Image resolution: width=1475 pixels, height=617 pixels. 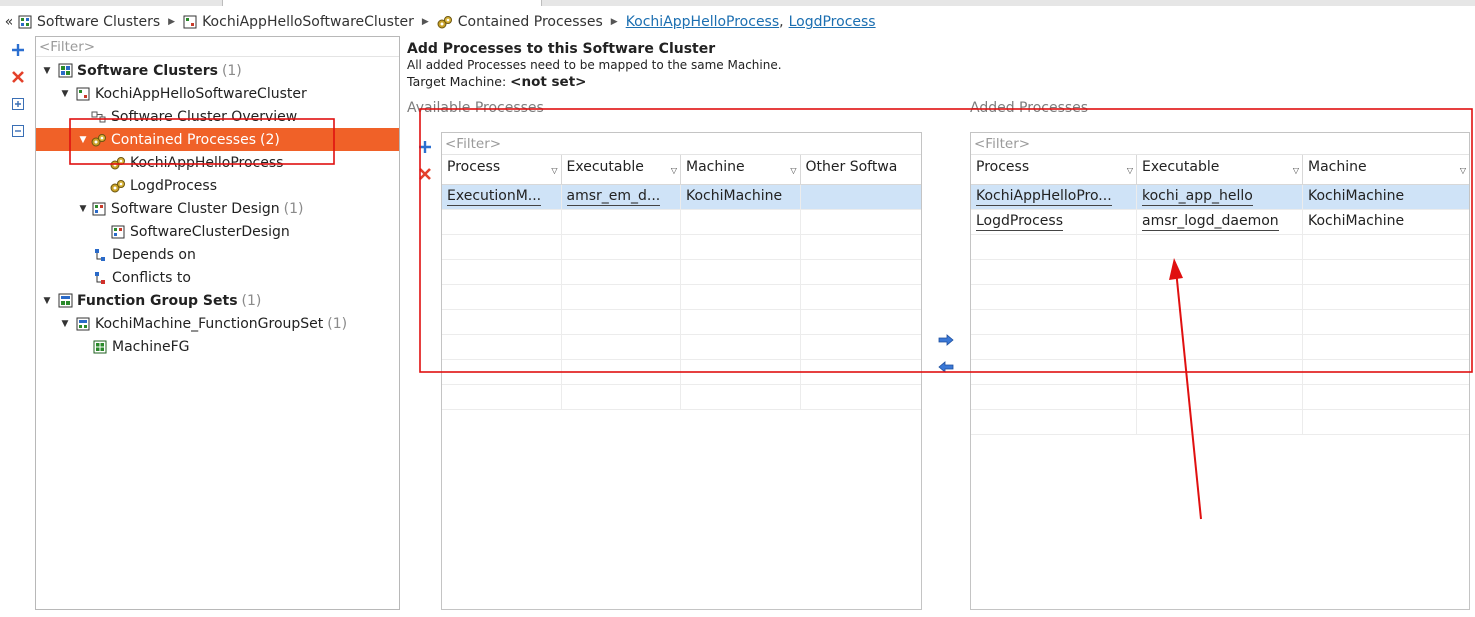 I want to click on column-header-label: Process, so click(x=1003, y=167).